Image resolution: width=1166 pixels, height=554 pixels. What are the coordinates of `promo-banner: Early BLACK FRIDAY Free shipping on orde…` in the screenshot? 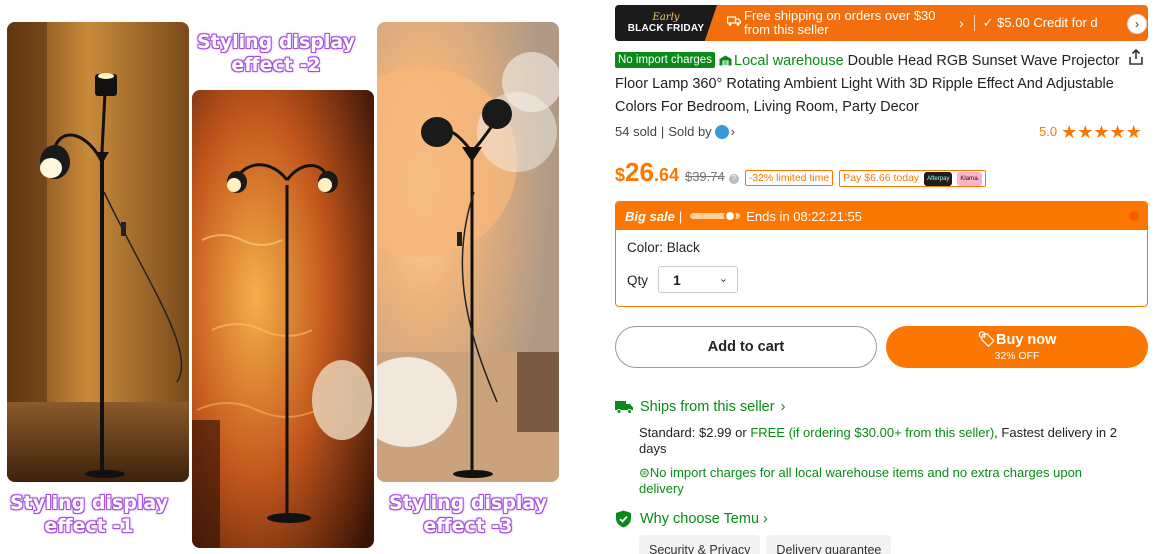 It's located at (881, 23).